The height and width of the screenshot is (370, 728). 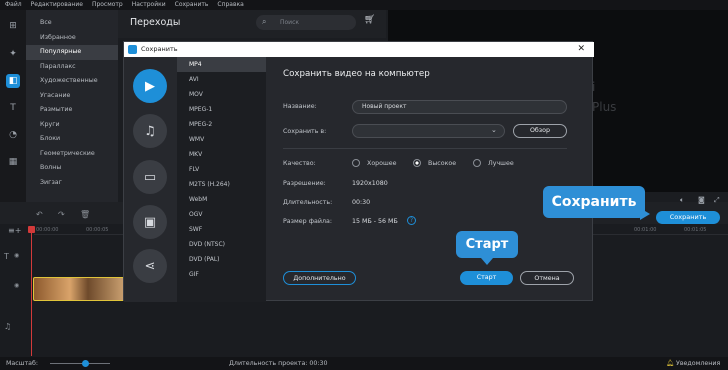 I want to click on search-input: Поиск, so click(x=306, y=22).